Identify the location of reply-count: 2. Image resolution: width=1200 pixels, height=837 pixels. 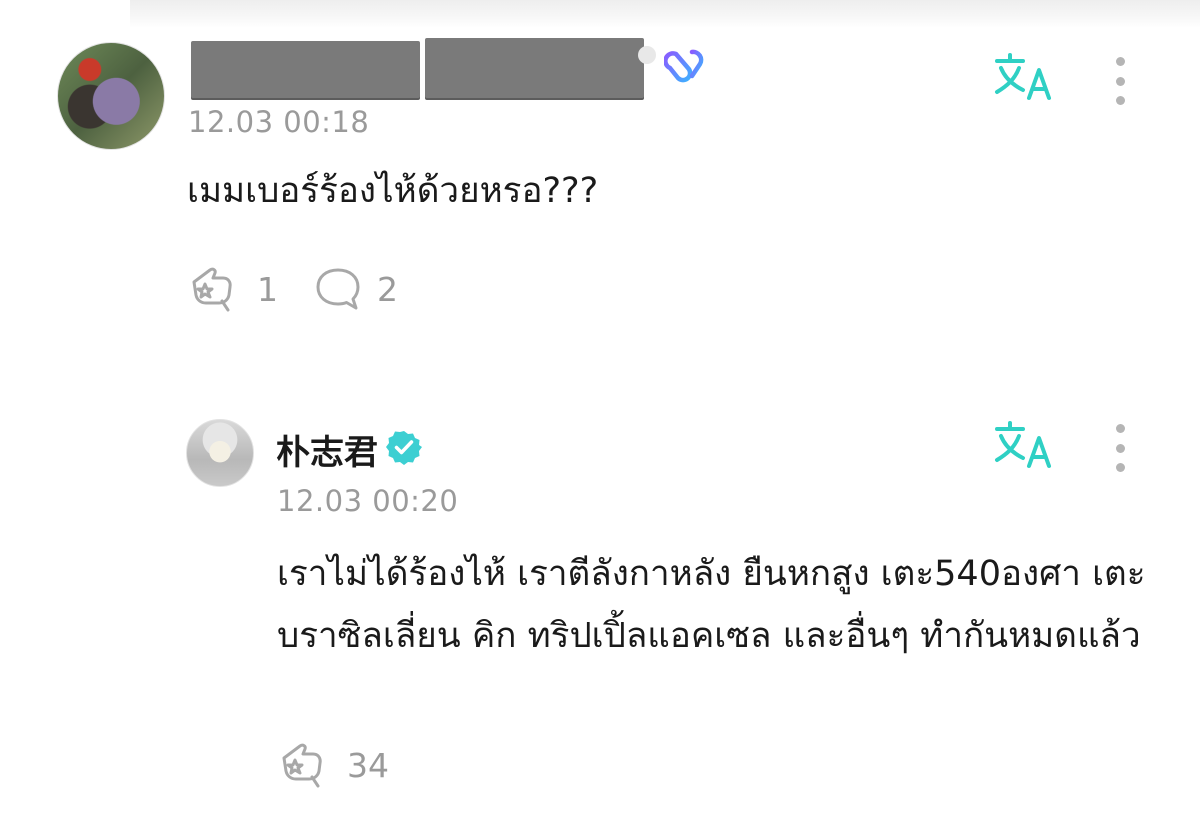
(387, 289).